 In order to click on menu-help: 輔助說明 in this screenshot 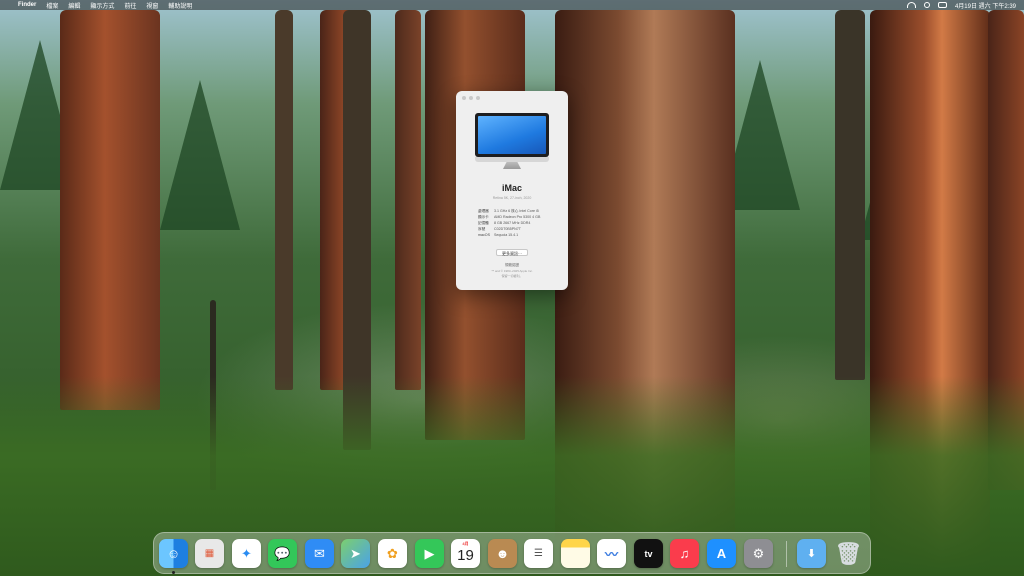, I will do `click(180, 5)`.